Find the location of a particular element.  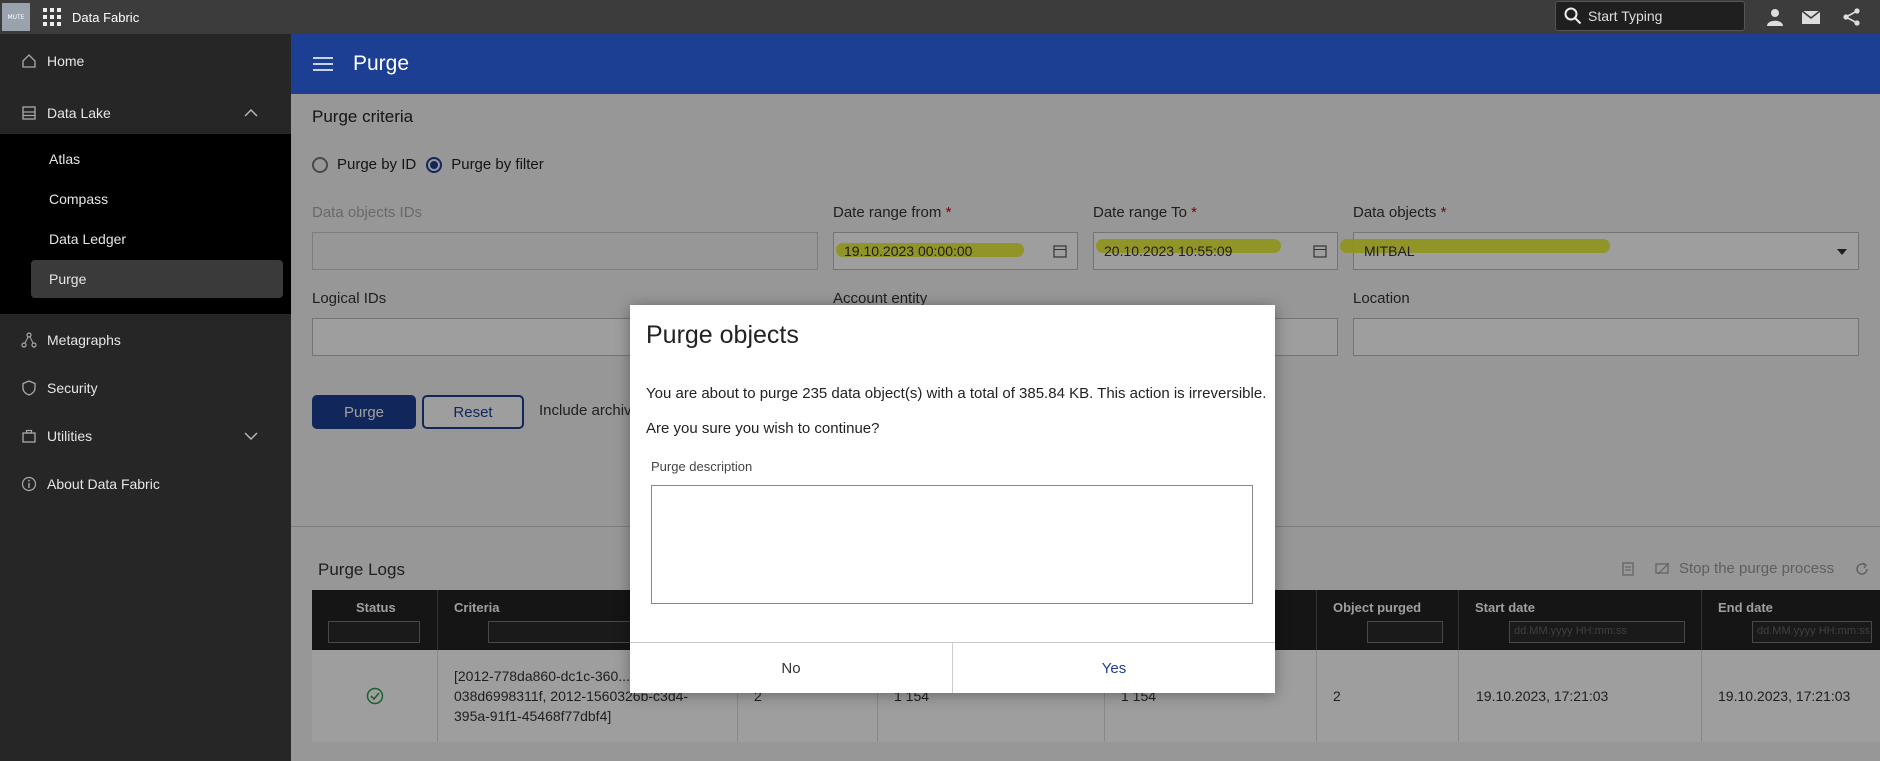

data-lake-icon is located at coordinates (29, 113).